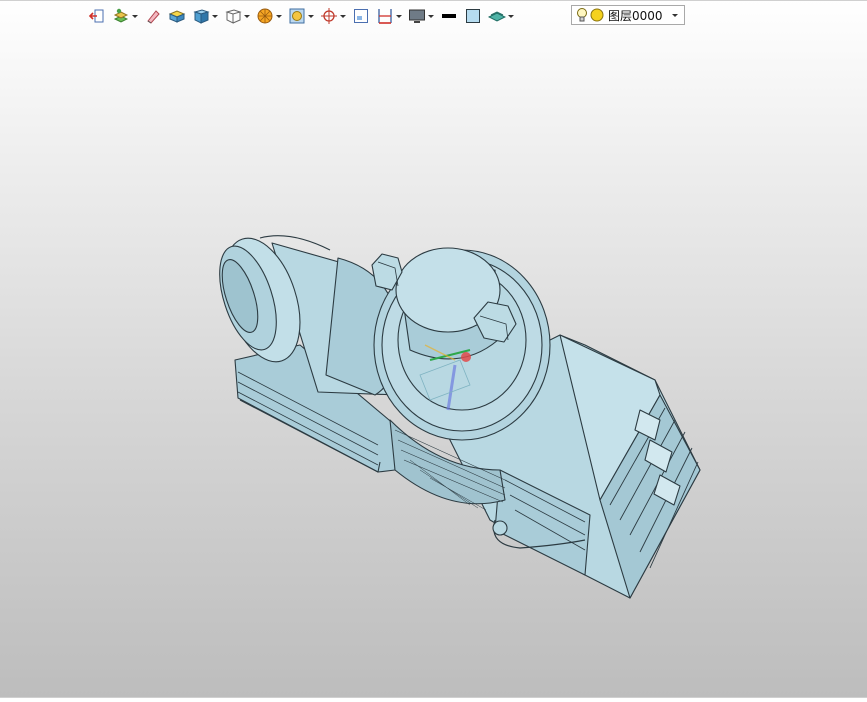 This screenshot has width=867, height=702. What do you see at coordinates (448, 303) in the screenshot?
I see `top-cylinder` at bounding box center [448, 303].